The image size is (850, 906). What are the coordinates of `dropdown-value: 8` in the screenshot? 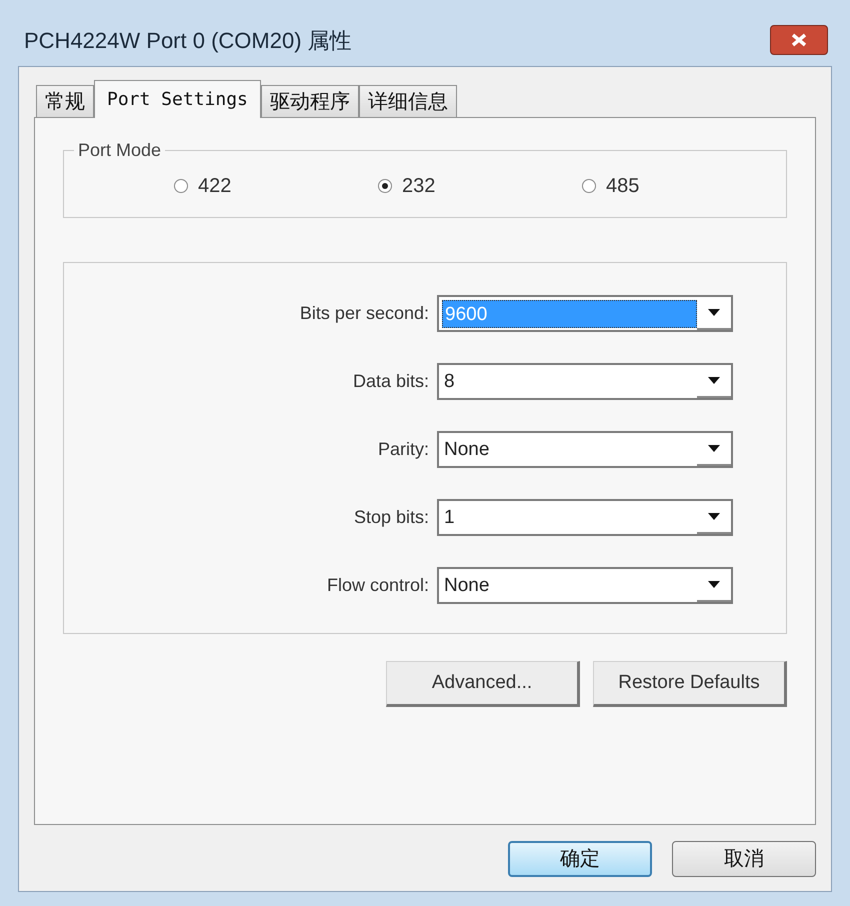 It's located at (449, 382).